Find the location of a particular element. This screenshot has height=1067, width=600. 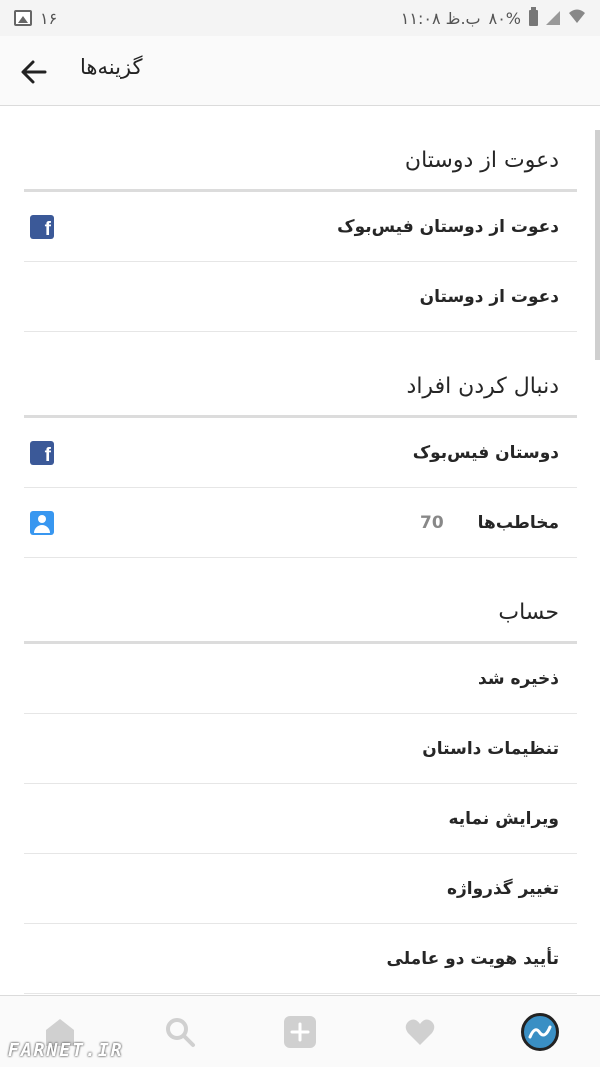

section-header-follow-people: دنبال کردن افراد is located at coordinates (300, 375).